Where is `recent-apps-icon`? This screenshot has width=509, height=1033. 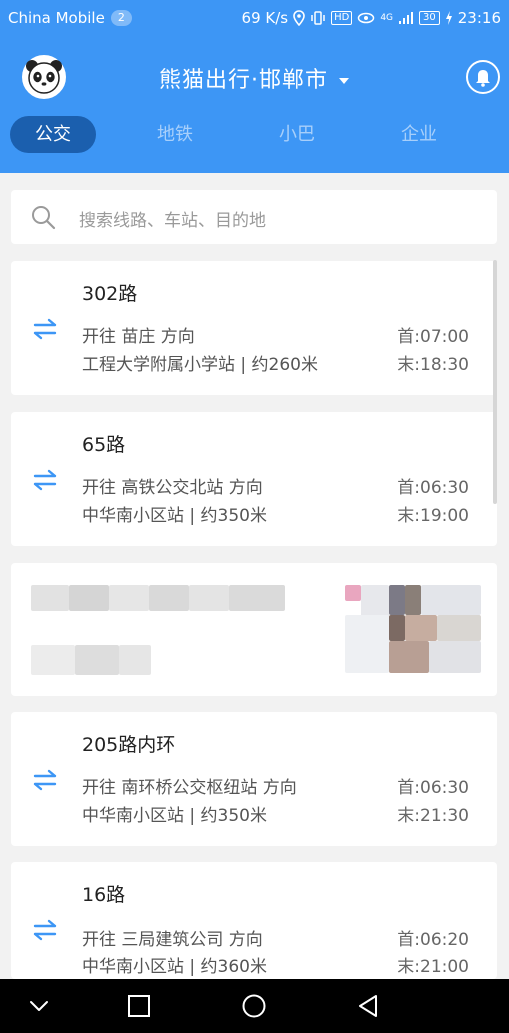 recent-apps-icon is located at coordinates (139, 1006).